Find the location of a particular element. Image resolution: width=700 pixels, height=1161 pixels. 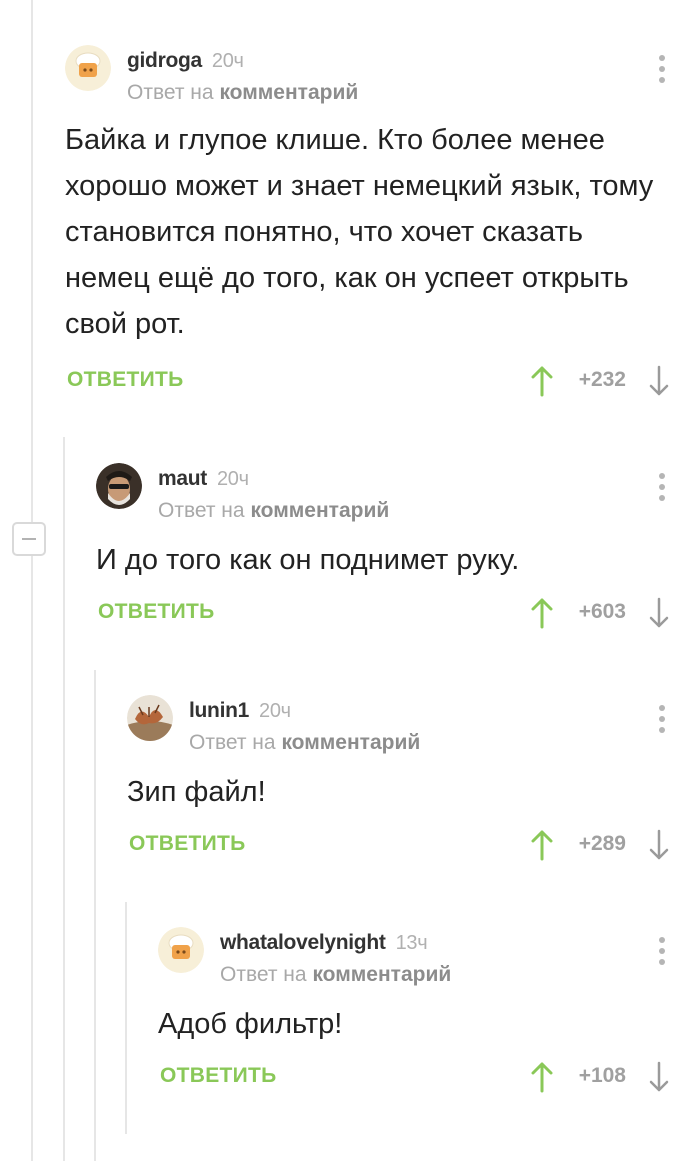

username: whatalovelynight 13ч is located at coordinates (324, 943).